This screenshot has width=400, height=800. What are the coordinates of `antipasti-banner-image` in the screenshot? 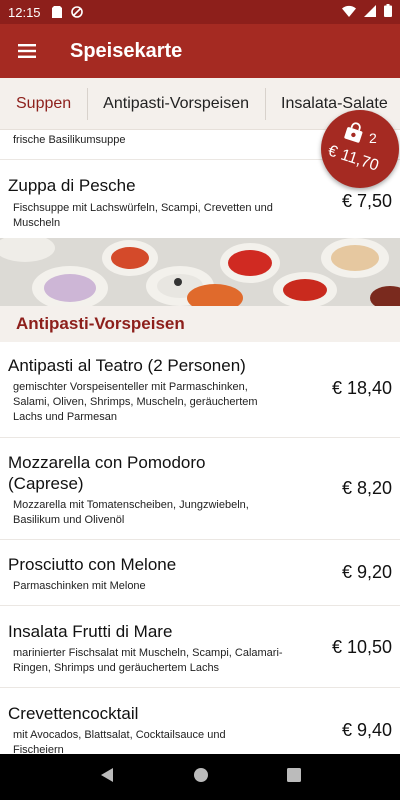 It's located at (200, 272).